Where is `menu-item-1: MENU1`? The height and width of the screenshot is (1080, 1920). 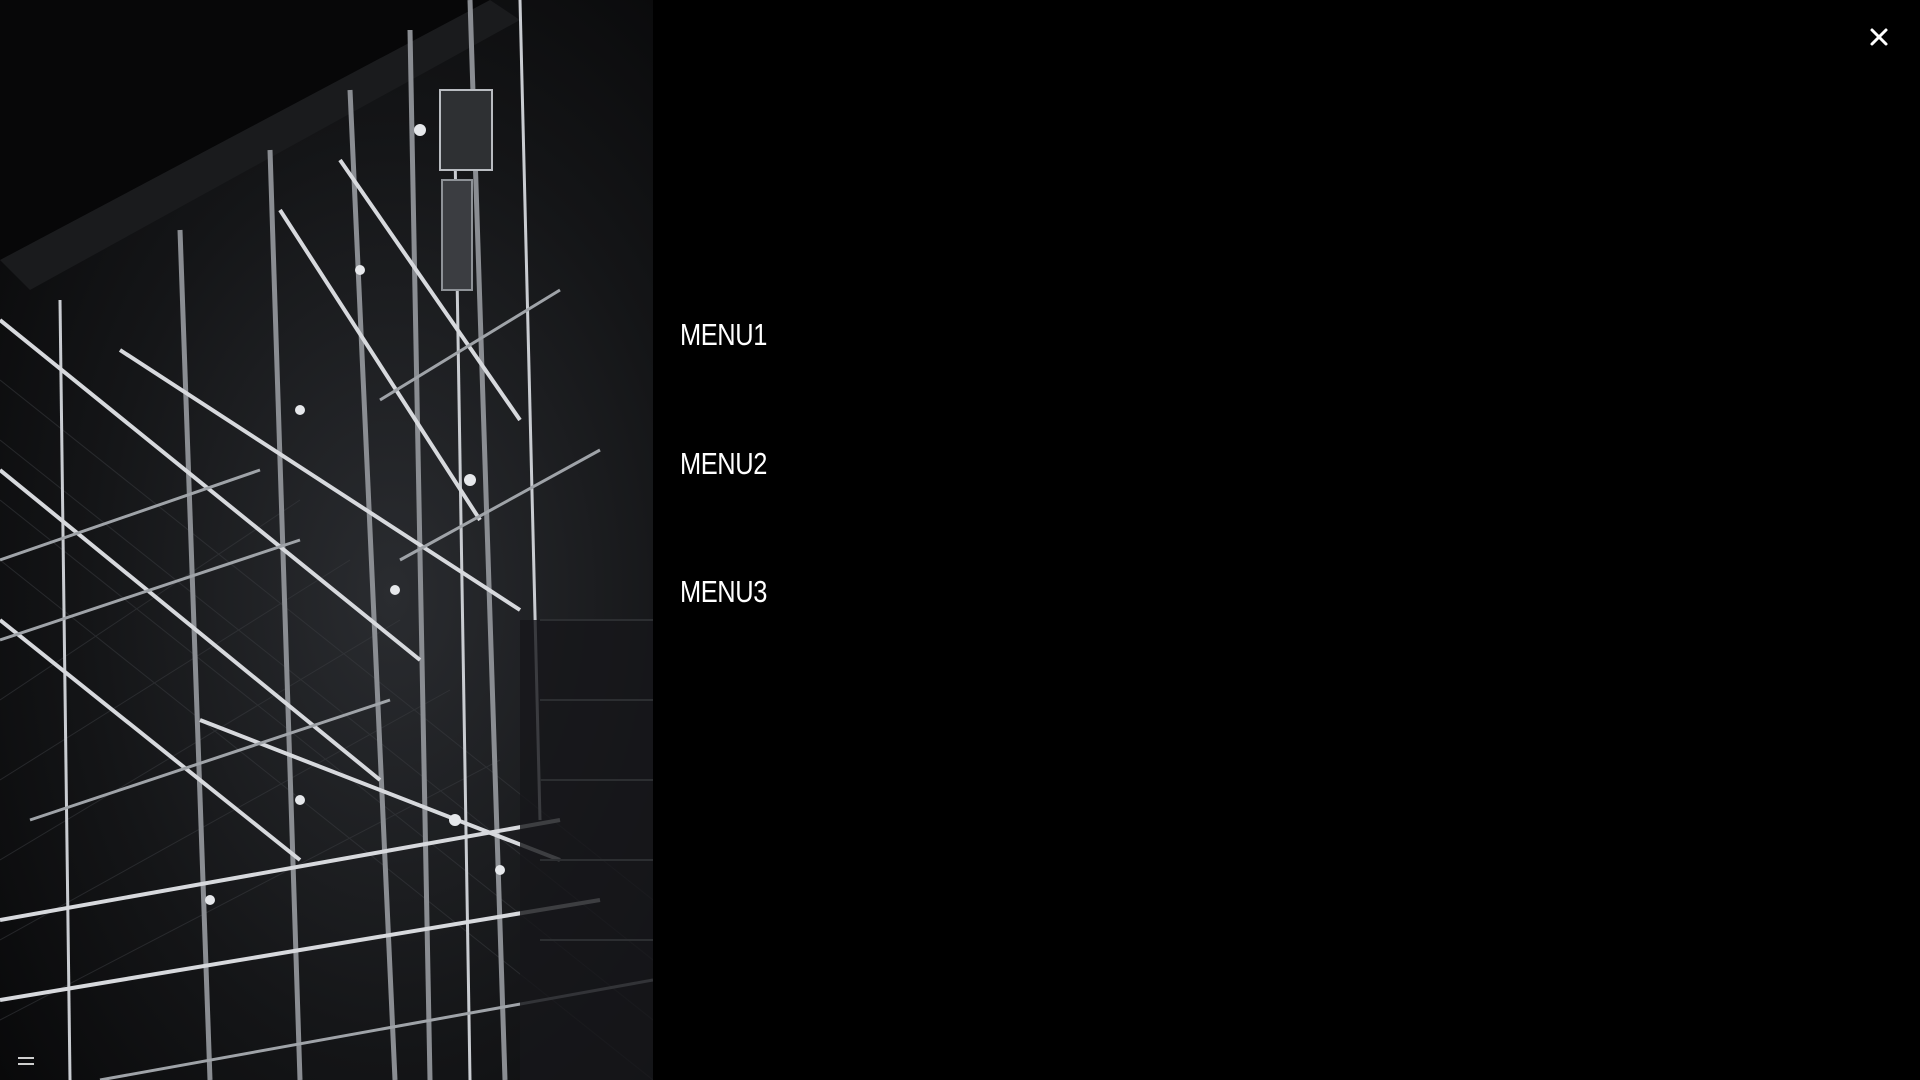 menu-item-1: MENU1 is located at coordinates (733, 364).